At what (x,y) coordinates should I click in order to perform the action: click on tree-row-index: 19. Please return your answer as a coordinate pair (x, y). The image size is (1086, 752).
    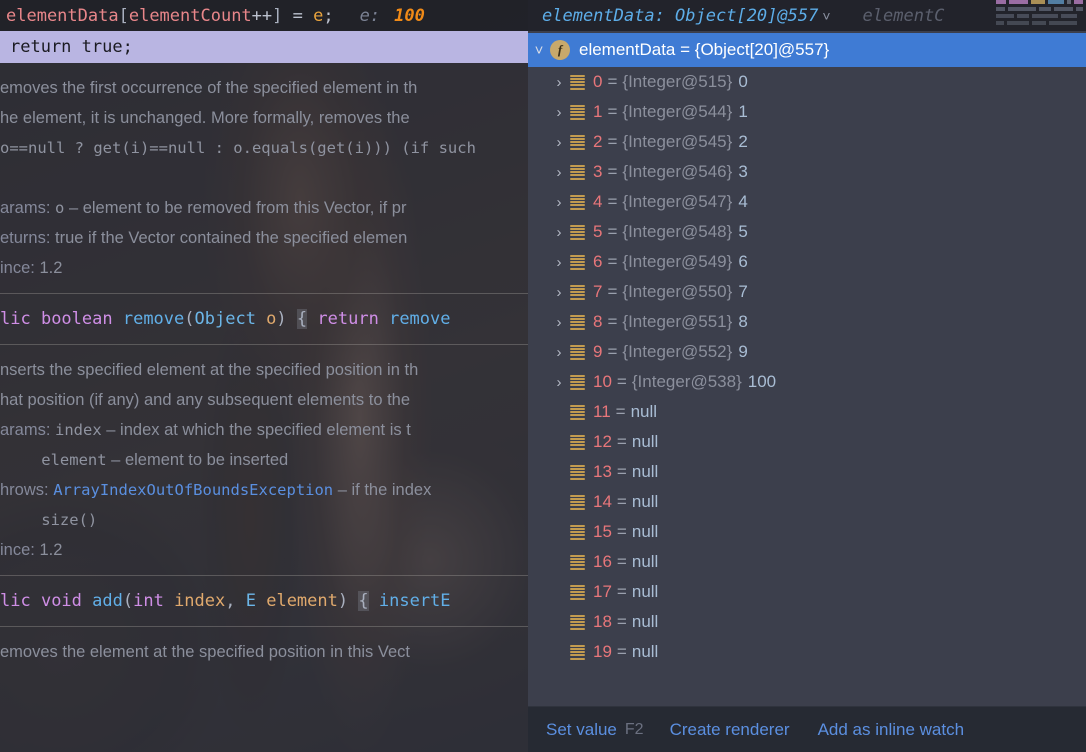
    Looking at the image, I should click on (602, 651).